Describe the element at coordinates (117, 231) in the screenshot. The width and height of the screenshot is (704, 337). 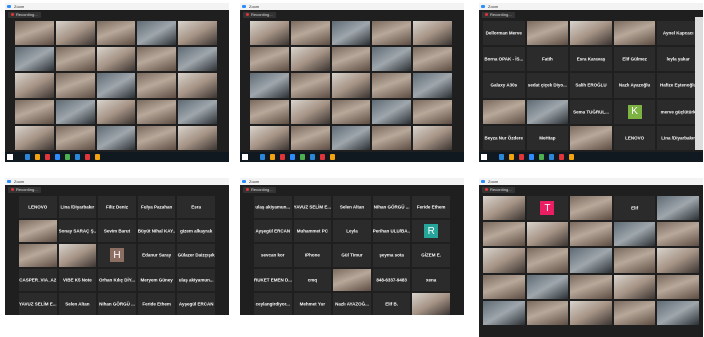
I see `participant-tile: Sevim Barut` at that location.